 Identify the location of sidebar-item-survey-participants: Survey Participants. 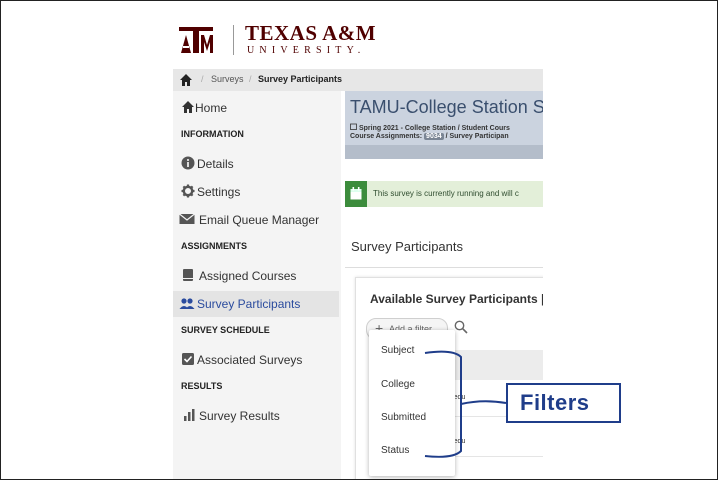
(256, 304).